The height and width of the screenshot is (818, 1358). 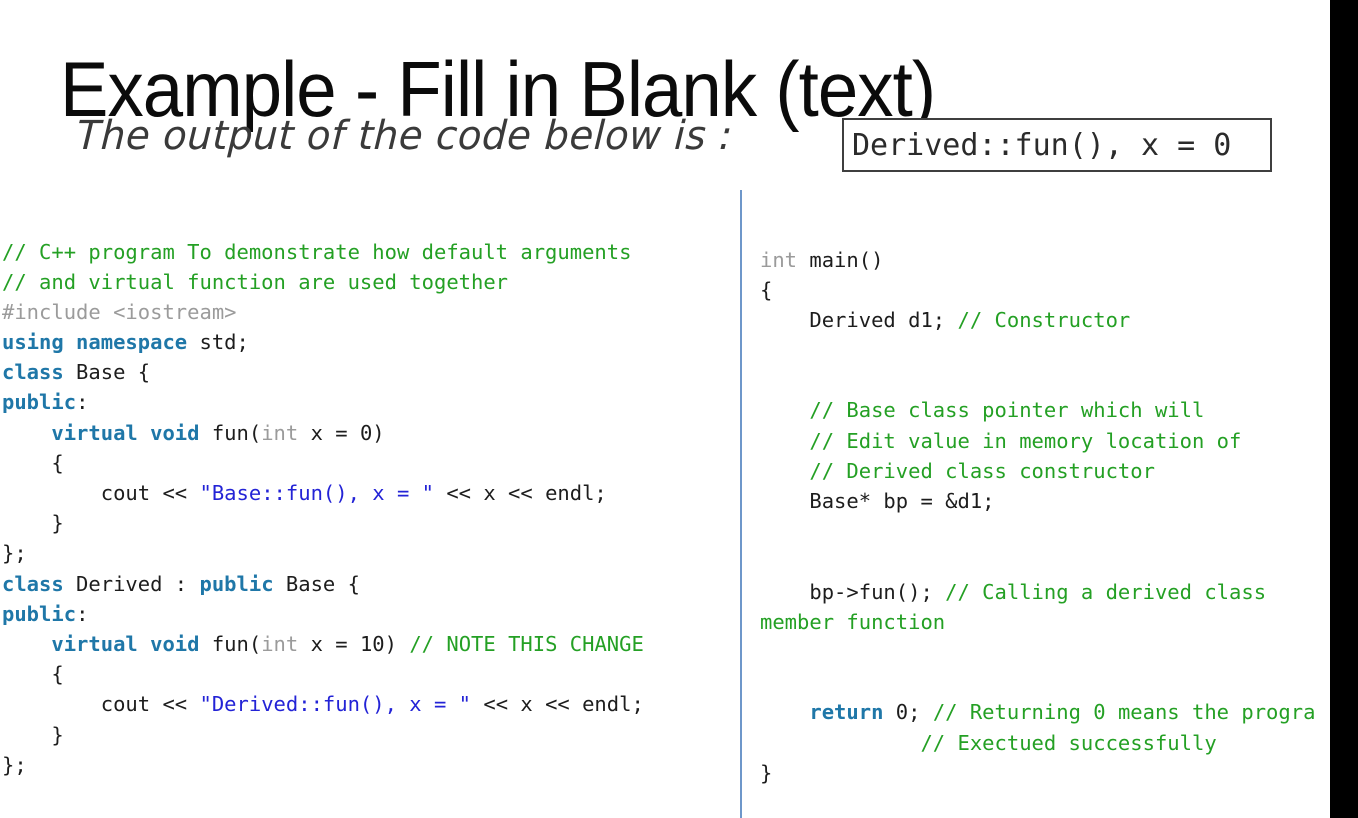 What do you see at coordinates (877, 501) in the screenshot?
I see `code-token-pln: Base* bp = &d1;` at bounding box center [877, 501].